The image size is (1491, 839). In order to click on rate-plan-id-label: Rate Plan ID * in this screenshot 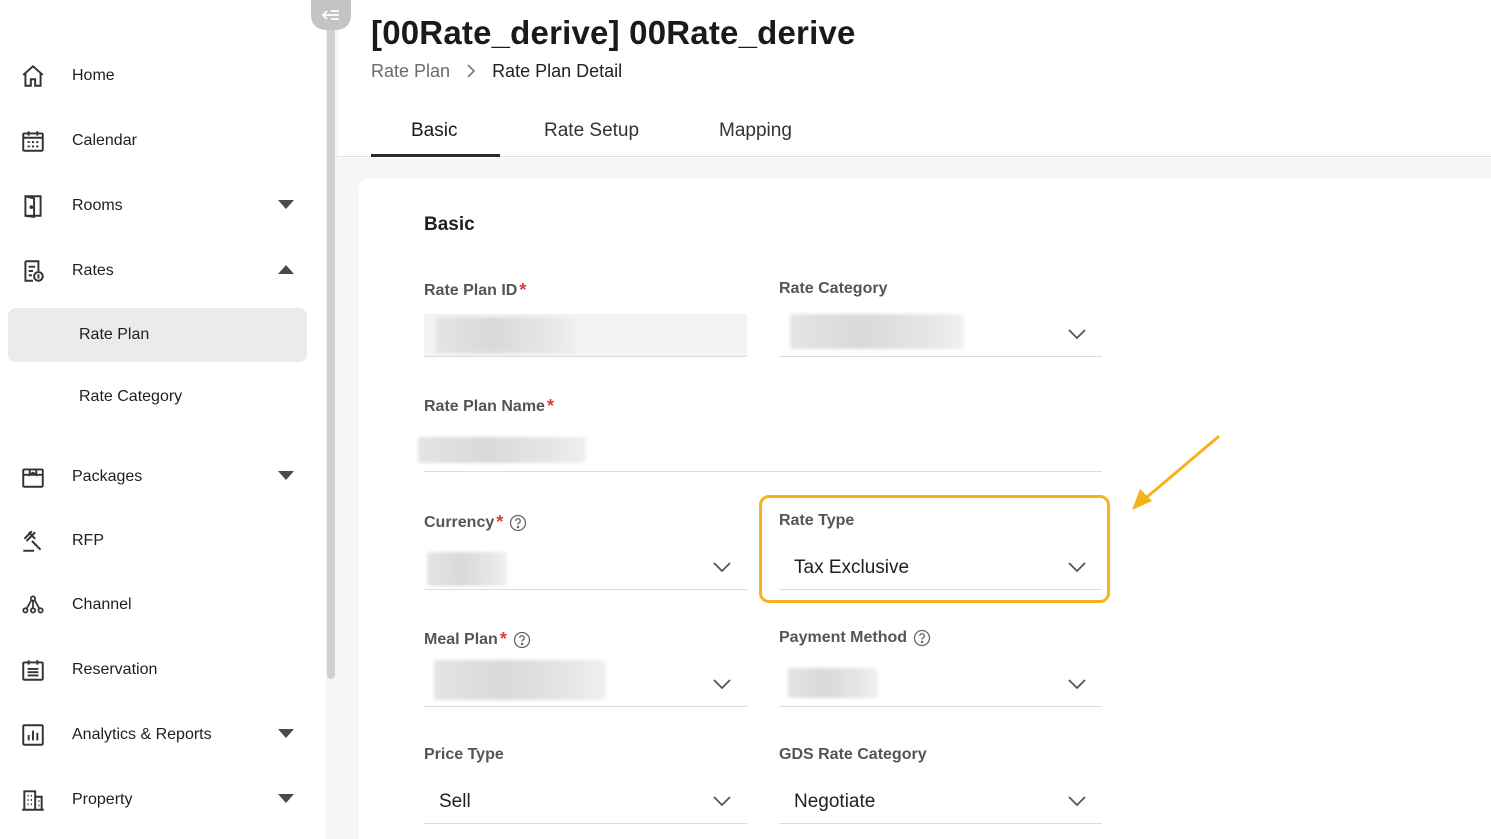, I will do `click(475, 290)`.